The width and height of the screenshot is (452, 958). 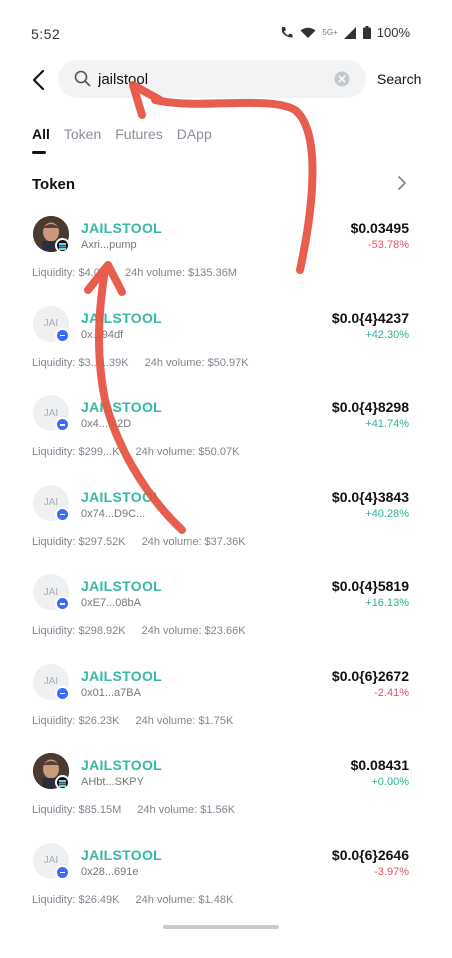 What do you see at coordinates (391, 871) in the screenshot?
I see `token-change: -3.97%` at bounding box center [391, 871].